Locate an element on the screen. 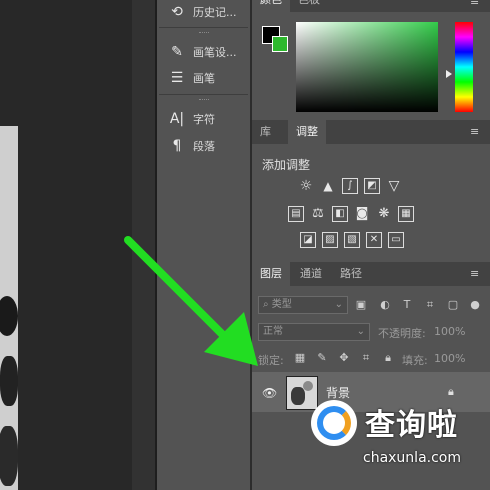 The image size is (490, 490). levels-icon: ▲ is located at coordinates (328, 186).